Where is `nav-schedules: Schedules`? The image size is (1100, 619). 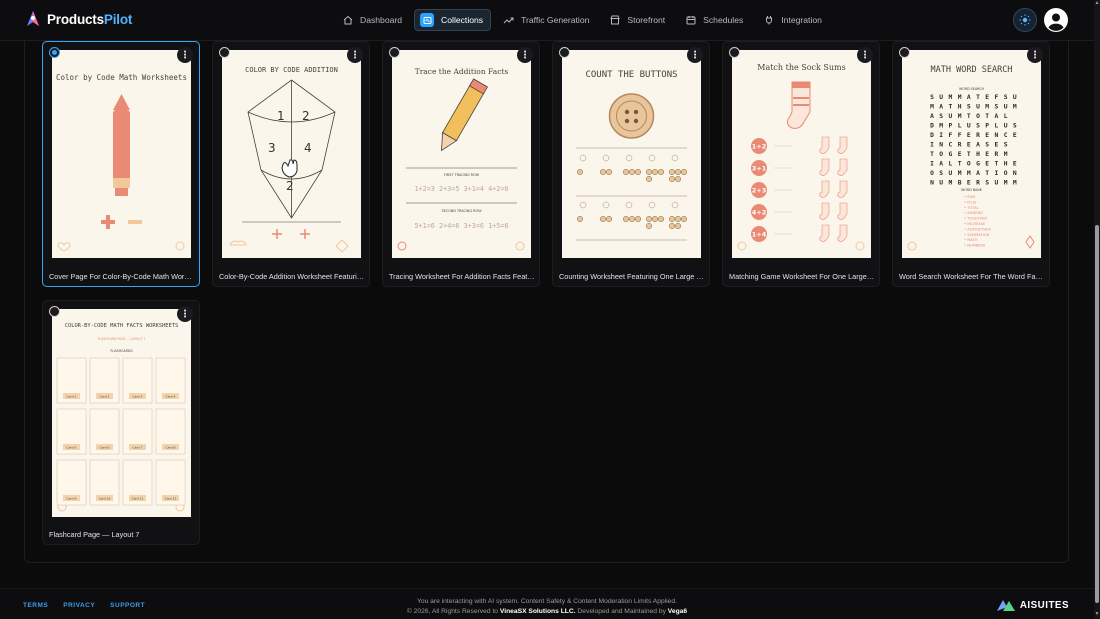
nav-schedules: Schedules is located at coordinates (714, 20).